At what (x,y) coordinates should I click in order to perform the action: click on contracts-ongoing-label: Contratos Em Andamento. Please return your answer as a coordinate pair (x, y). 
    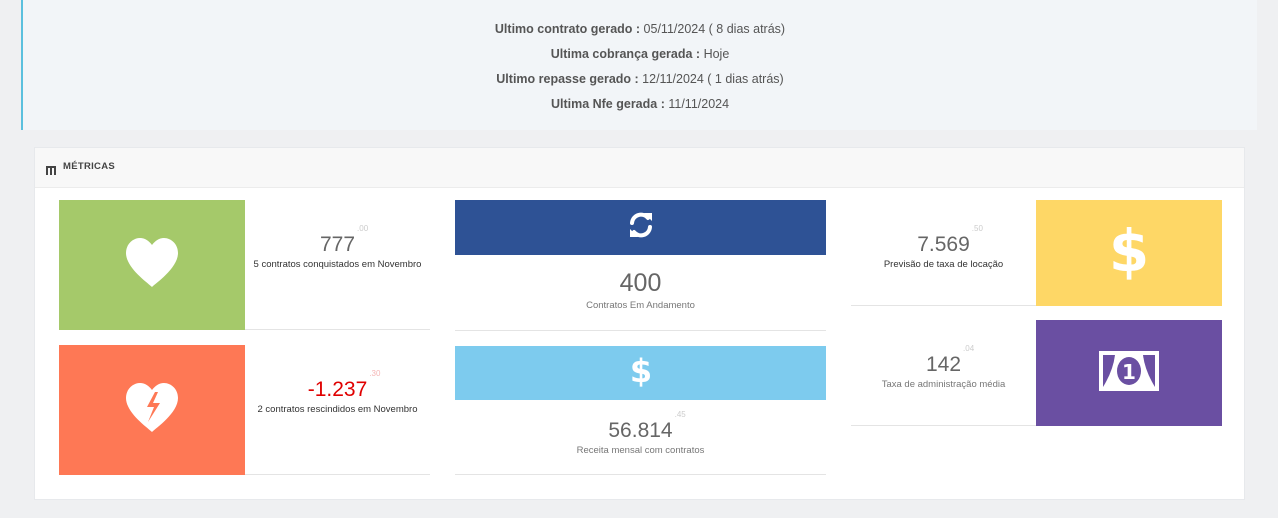
    Looking at the image, I should click on (640, 305).